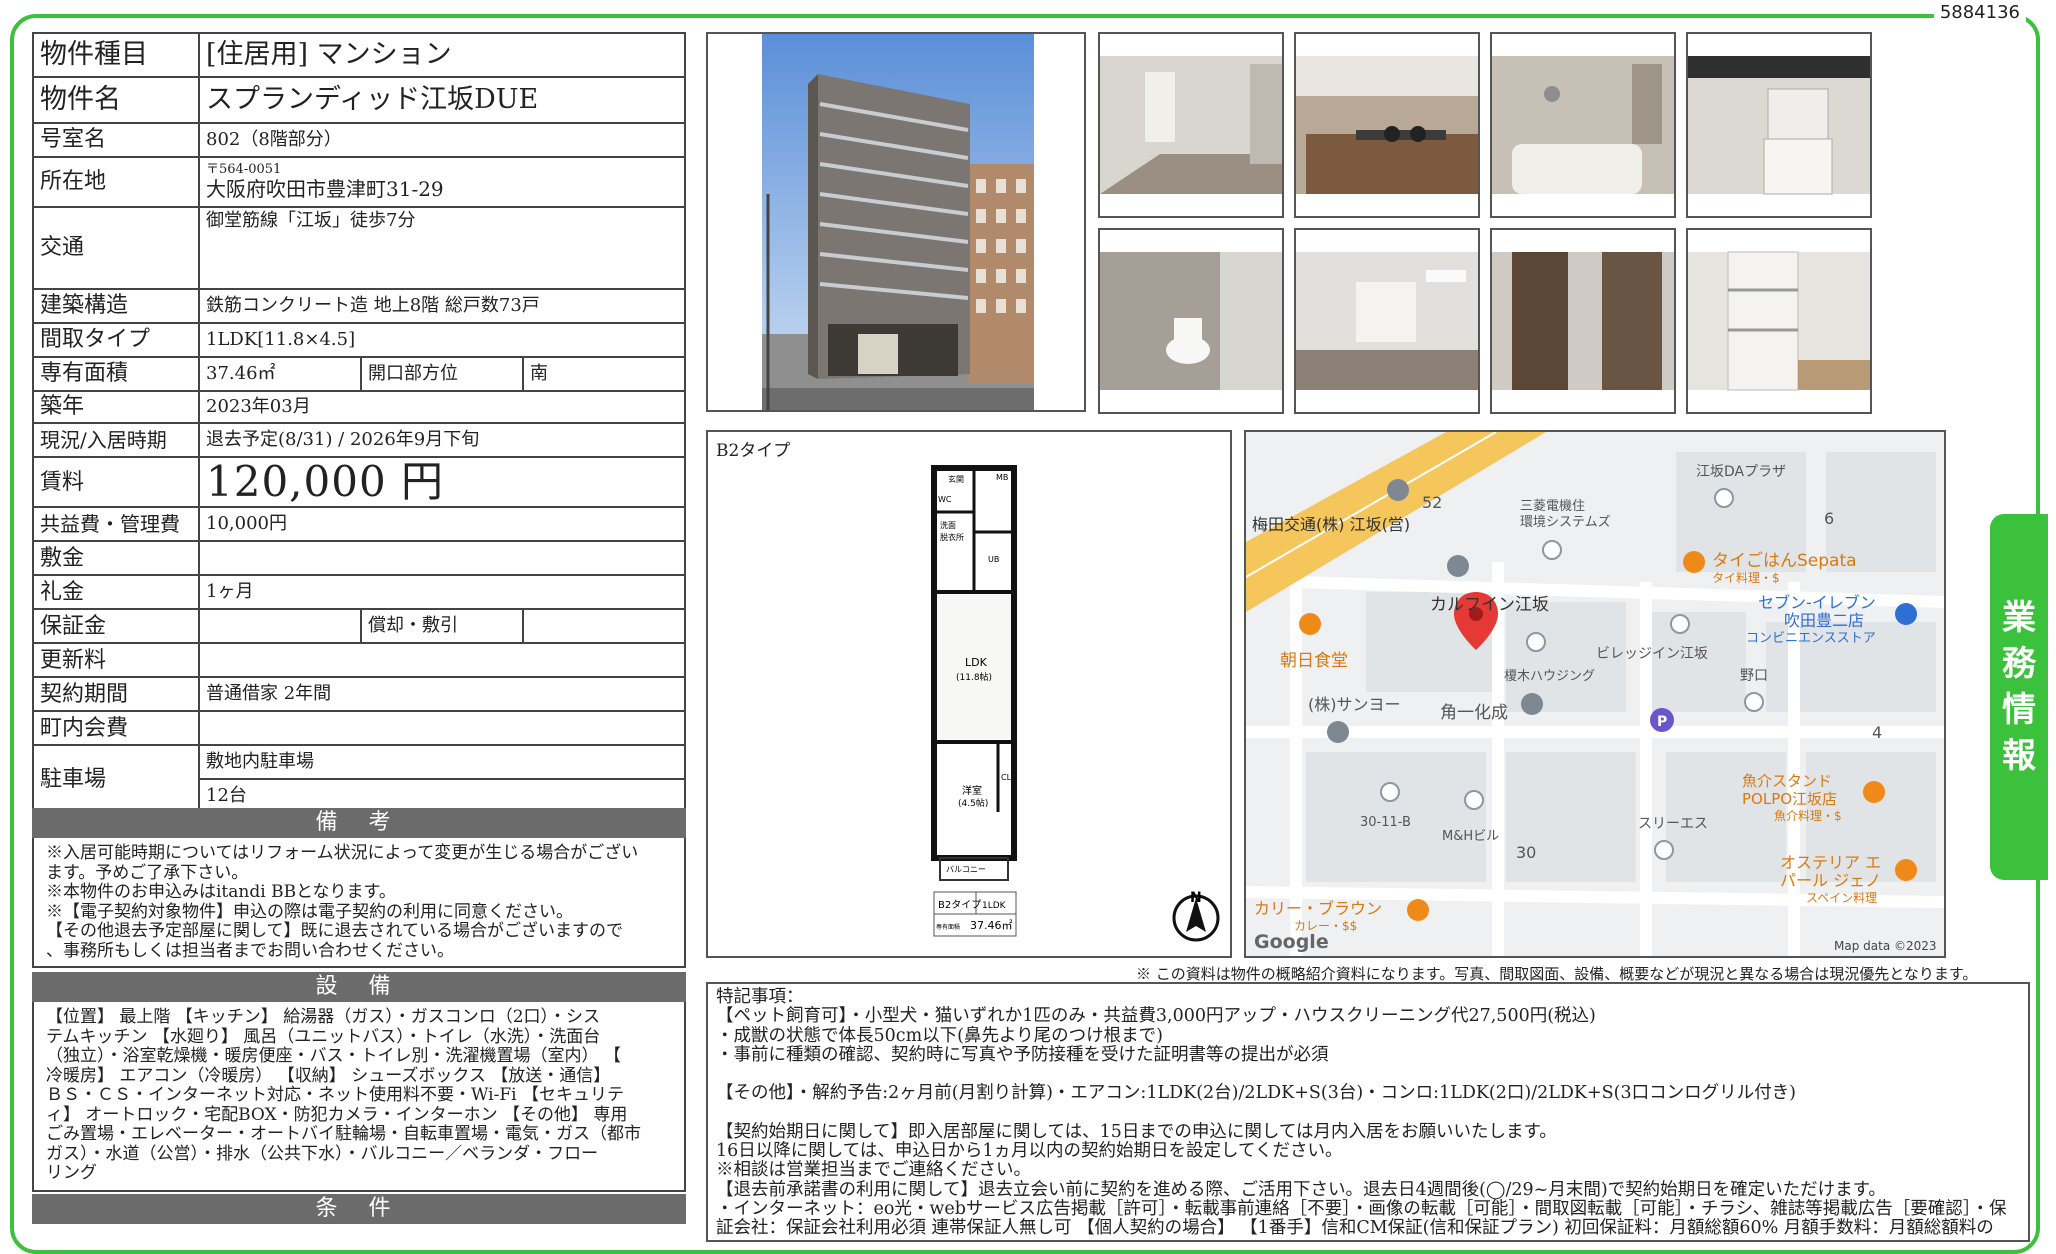 The width and height of the screenshot is (2056, 1254). I want to click on map-label: 魚介料理・$, so click(1808, 816).